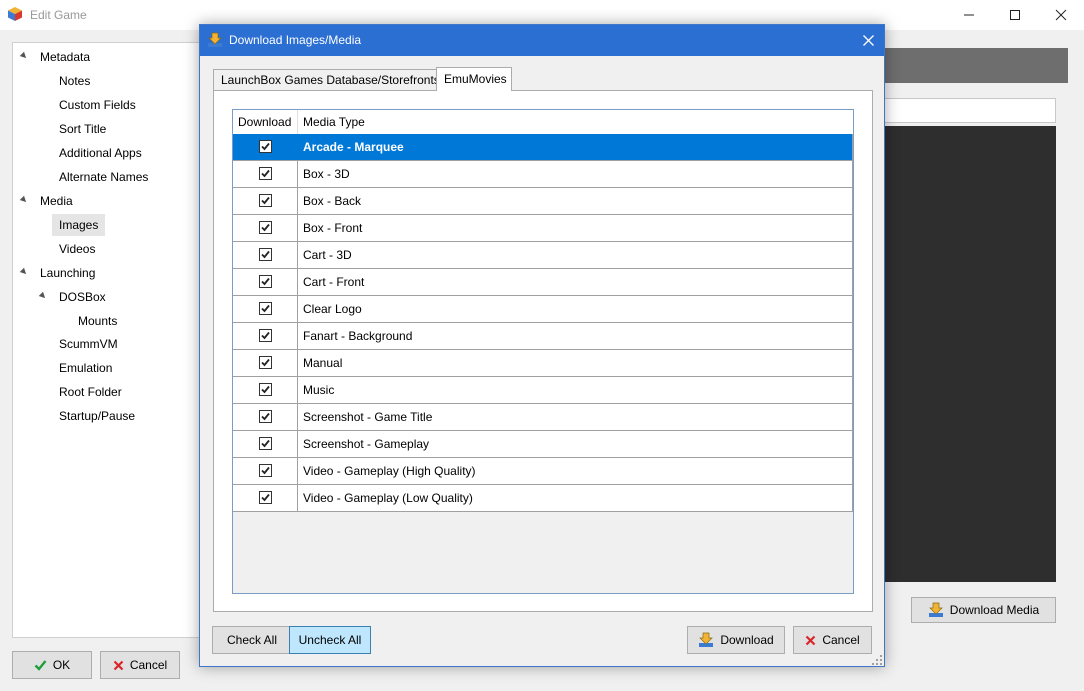 The height and width of the screenshot is (691, 1084). Describe the element at coordinates (65, 57) in the screenshot. I see `tree-item-metadata: Metadata` at that location.